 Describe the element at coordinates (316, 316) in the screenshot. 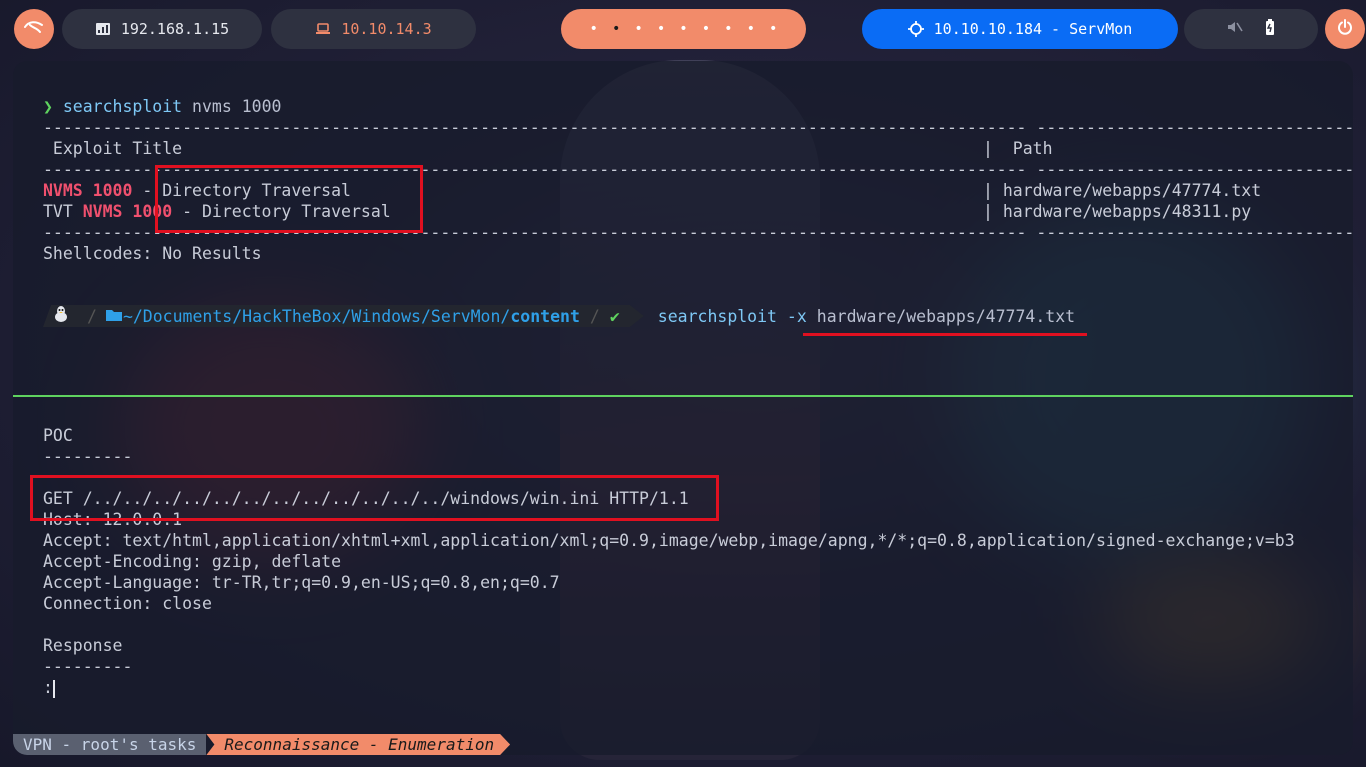

I see `prompt-path: ~/Documents/HackTheBox/Windows/ServMon/` at that location.